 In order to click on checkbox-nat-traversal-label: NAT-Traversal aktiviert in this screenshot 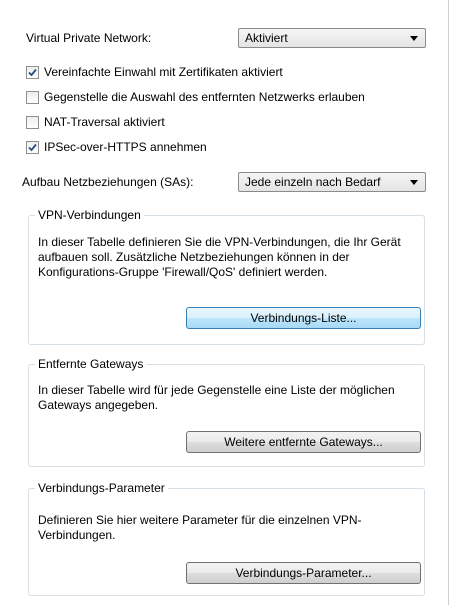, I will do `click(104, 122)`.